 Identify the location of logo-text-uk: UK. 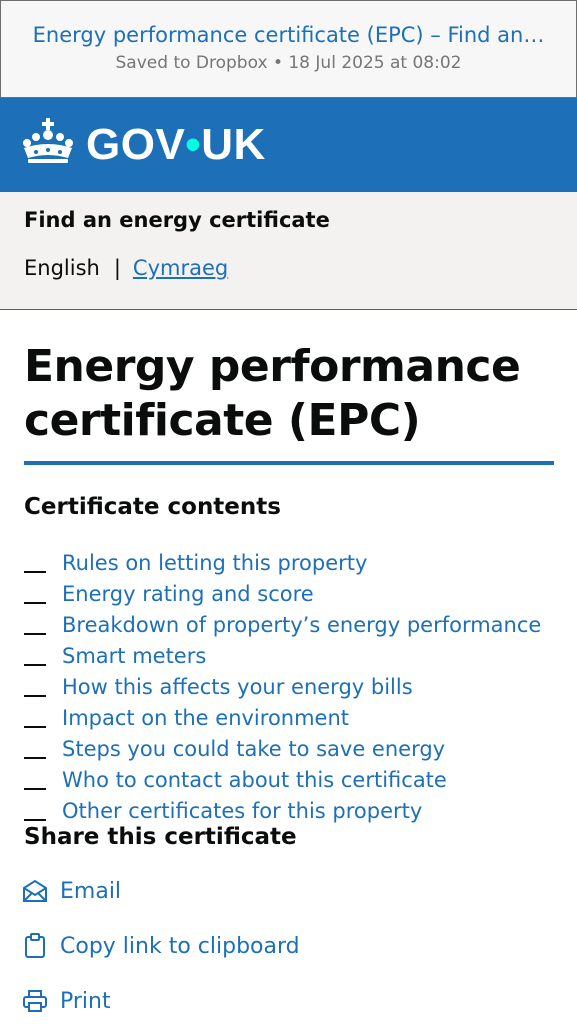
(233, 144).